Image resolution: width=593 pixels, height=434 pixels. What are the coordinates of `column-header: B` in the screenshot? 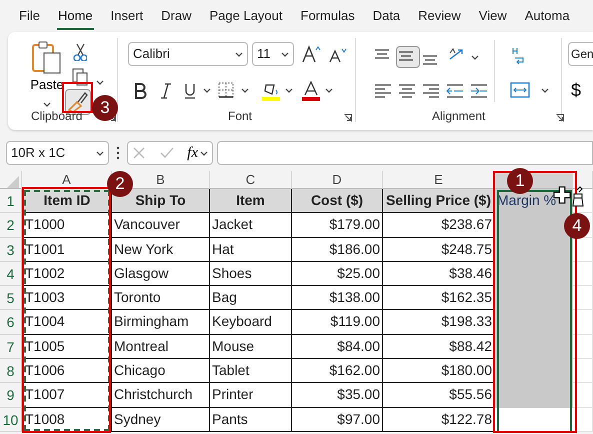 It's located at (160, 179).